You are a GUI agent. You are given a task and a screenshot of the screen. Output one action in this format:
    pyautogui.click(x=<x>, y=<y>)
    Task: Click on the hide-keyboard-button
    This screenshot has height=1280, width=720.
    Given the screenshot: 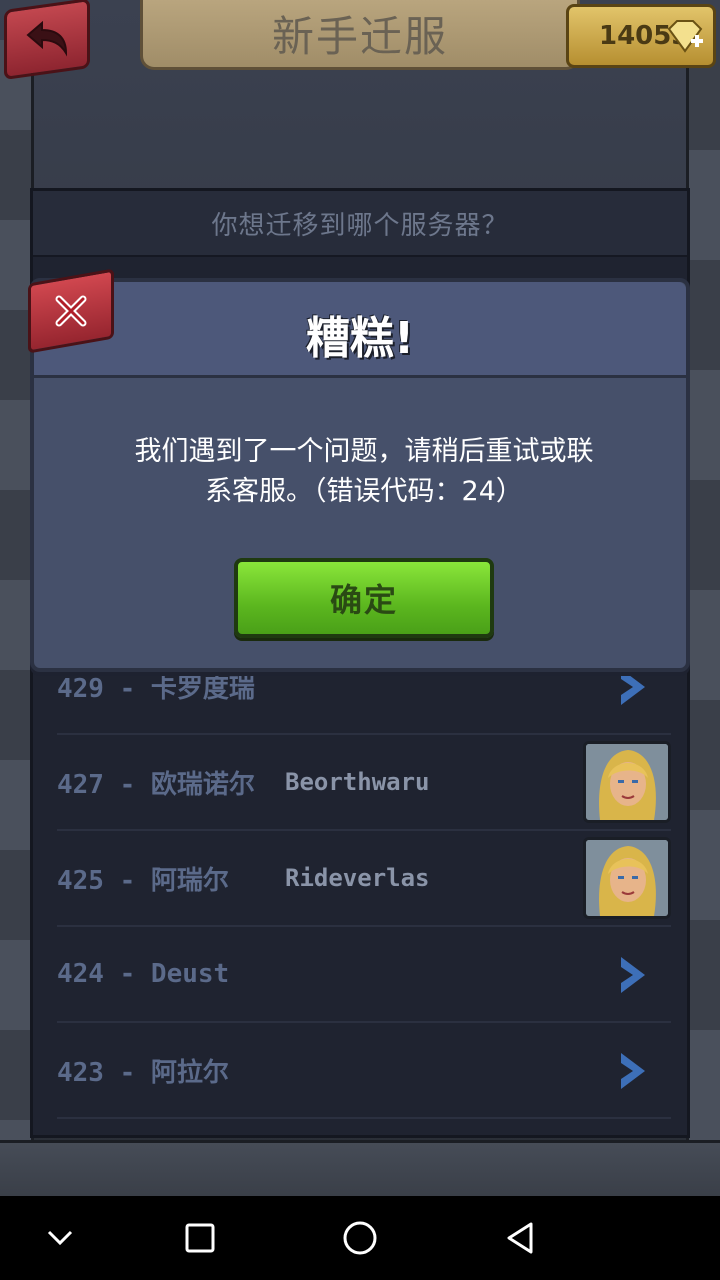 What is the action you would take?
    pyautogui.click(x=60, y=1238)
    